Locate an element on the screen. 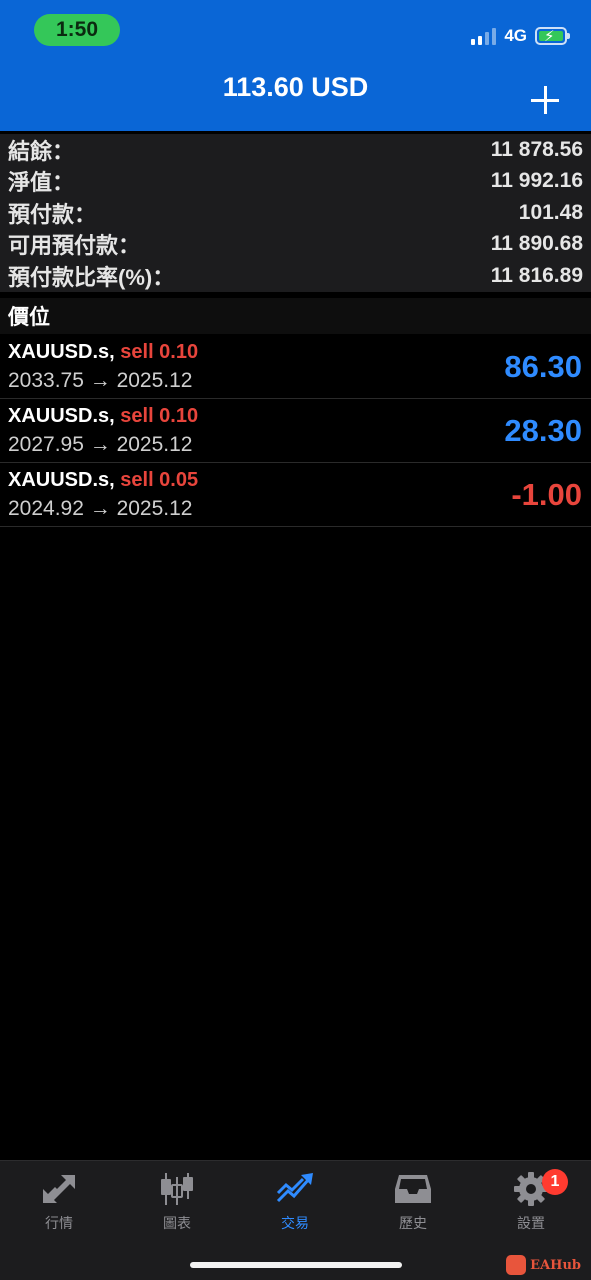  tab-label: 圖表 is located at coordinates (177, 1223).